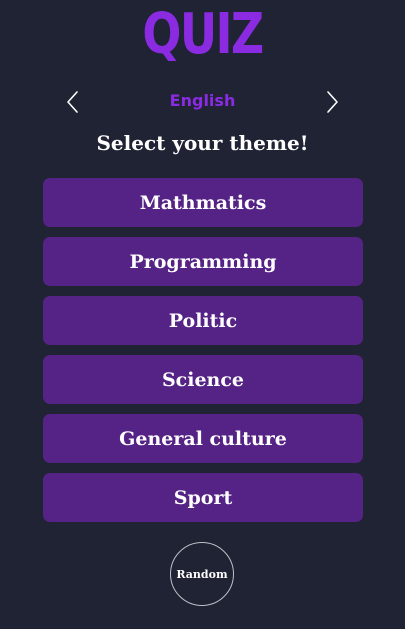 The width and height of the screenshot is (405, 629). What do you see at coordinates (202, 143) in the screenshot?
I see `theme-prompt: Select your theme!` at bounding box center [202, 143].